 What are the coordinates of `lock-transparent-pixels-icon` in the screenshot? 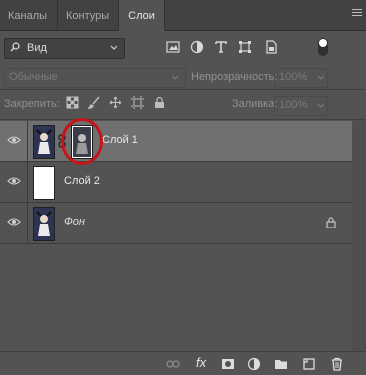 It's located at (72, 102).